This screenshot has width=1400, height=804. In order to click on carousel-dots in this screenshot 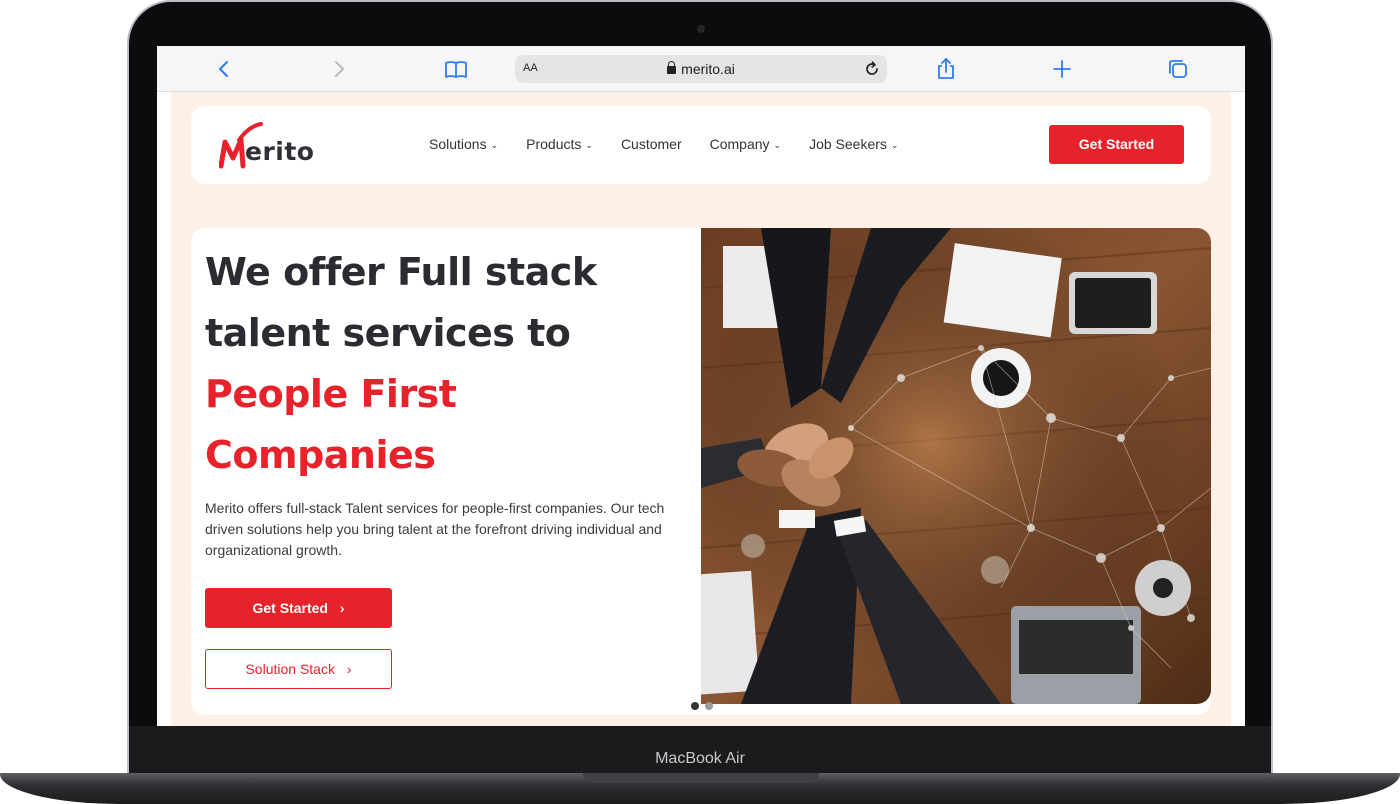, I will do `click(702, 706)`.